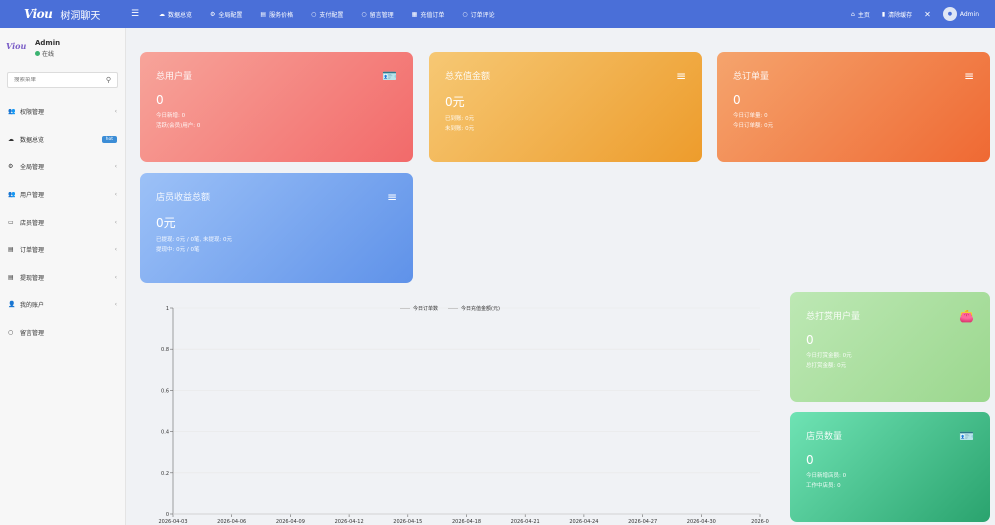  Describe the element at coordinates (966, 316) in the screenshot. I see `money-bag-icon: 👛` at that location.